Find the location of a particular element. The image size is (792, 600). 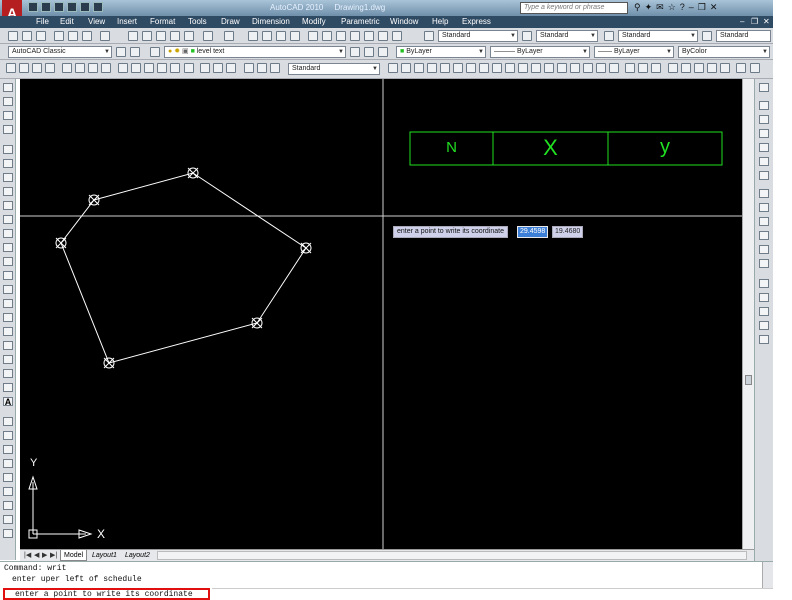

open-file-icon is located at coordinates (46, 7).